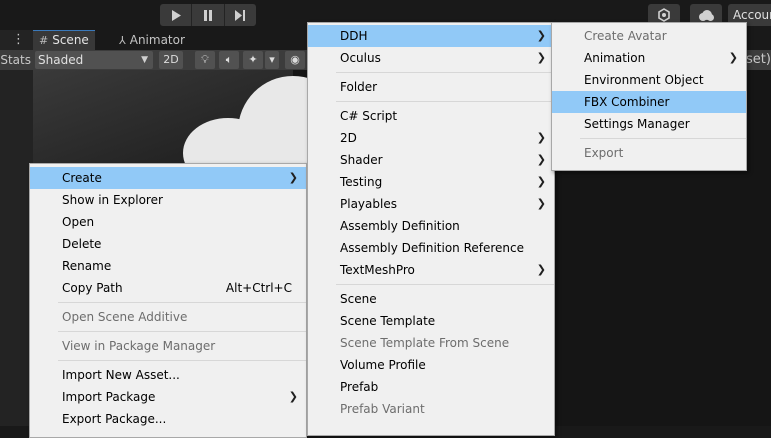 This screenshot has width=771, height=438. I want to click on menu-item-label: Rename, so click(87, 266).